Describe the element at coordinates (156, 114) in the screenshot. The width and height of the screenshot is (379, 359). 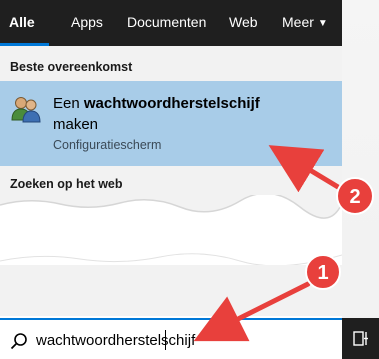
I see `best-match-title: Een wachtwoordherstelschijf maken` at that location.